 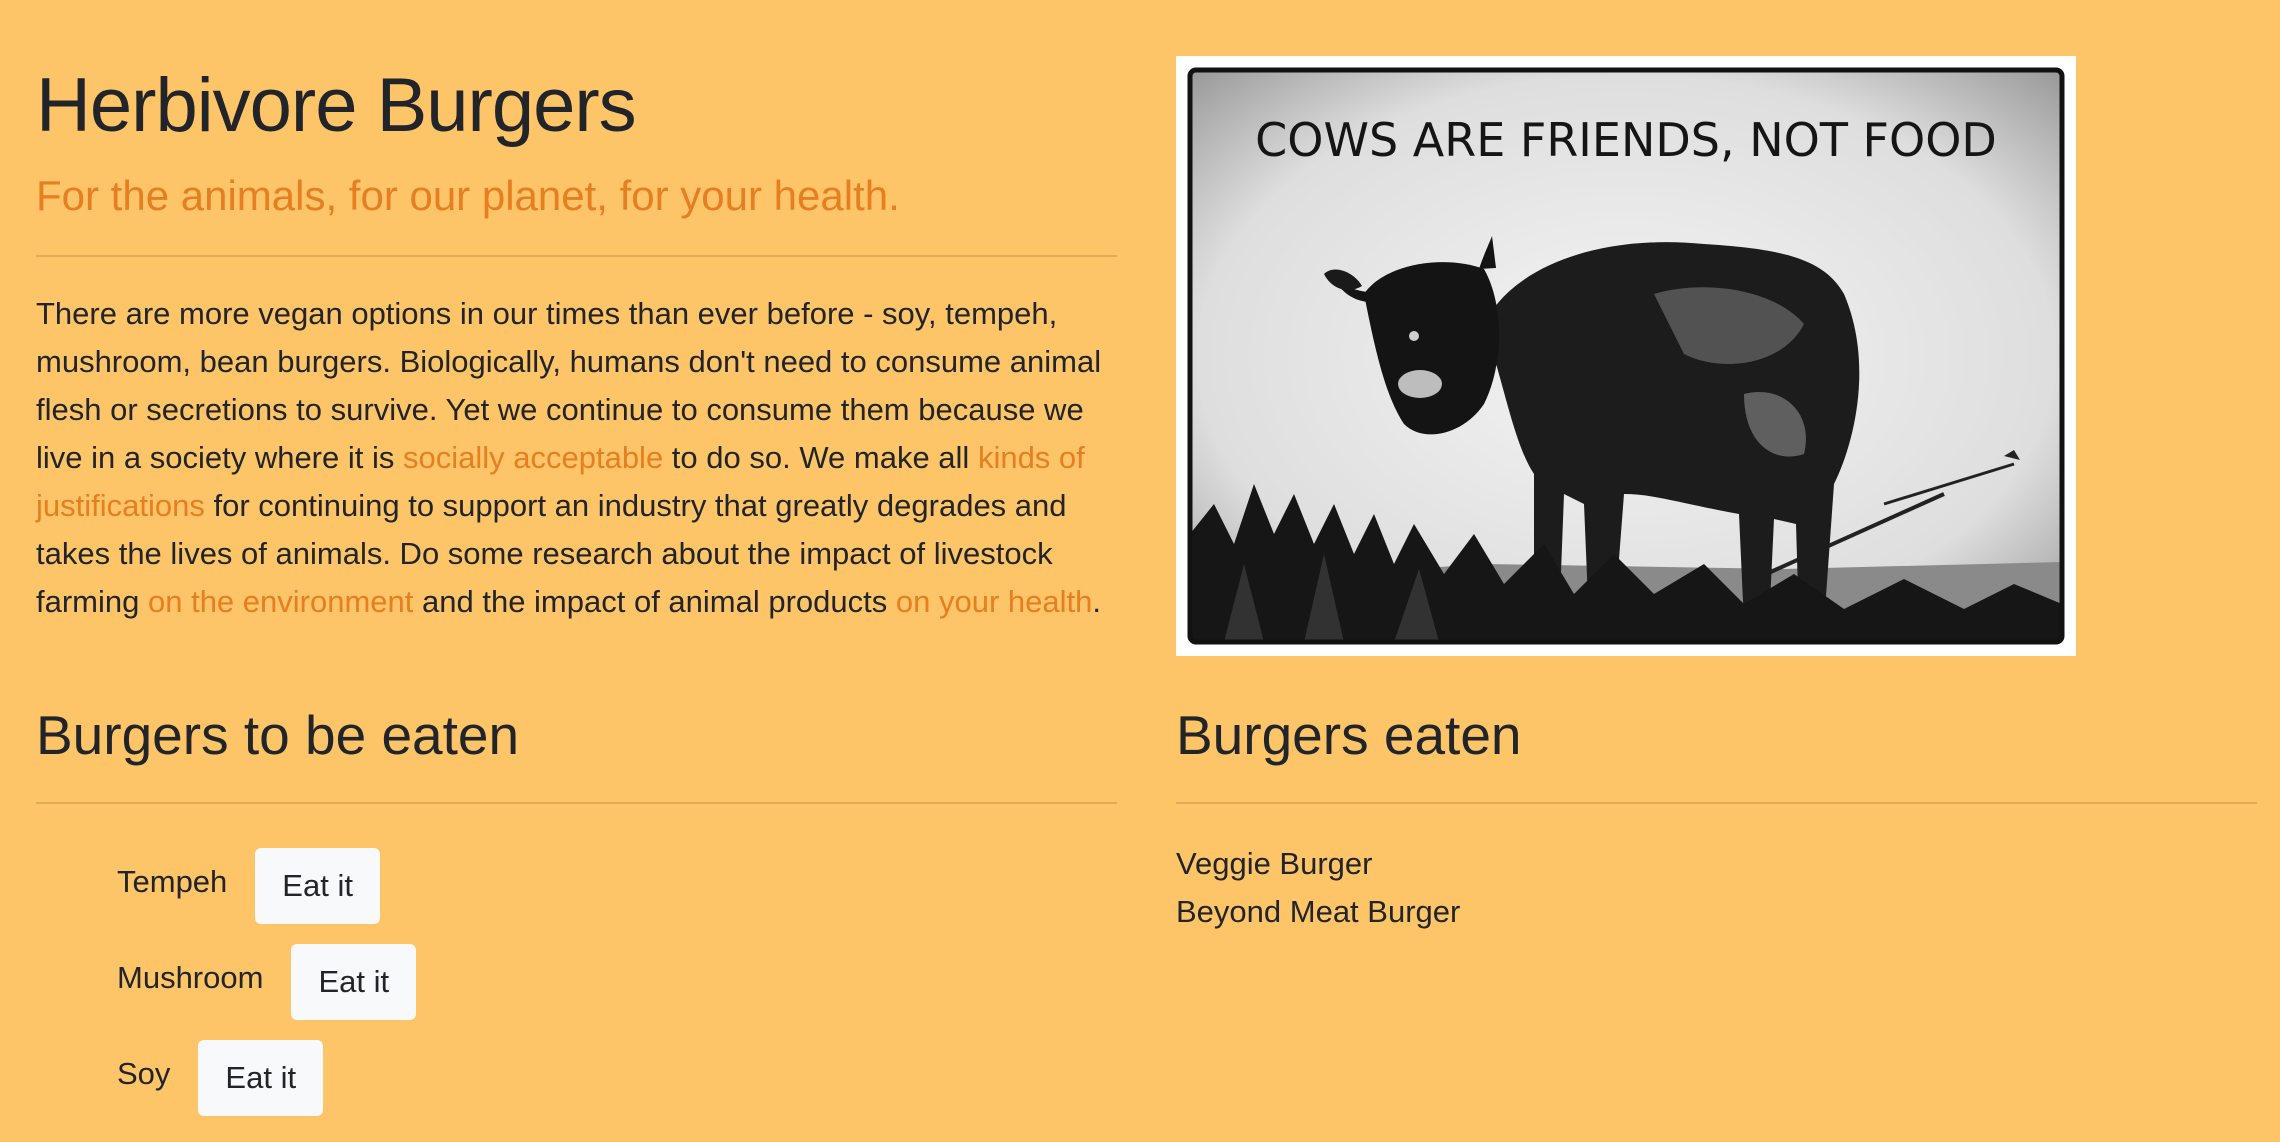 What do you see at coordinates (172, 881) in the screenshot?
I see `burger-name: Tempeh` at bounding box center [172, 881].